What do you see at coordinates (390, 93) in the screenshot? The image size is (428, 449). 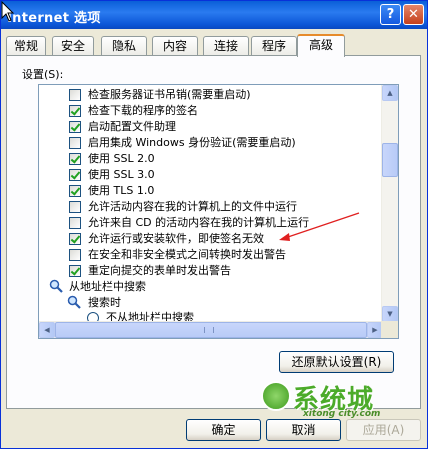 I see `scroll-up-button: ▲` at bounding box center [390, 93].